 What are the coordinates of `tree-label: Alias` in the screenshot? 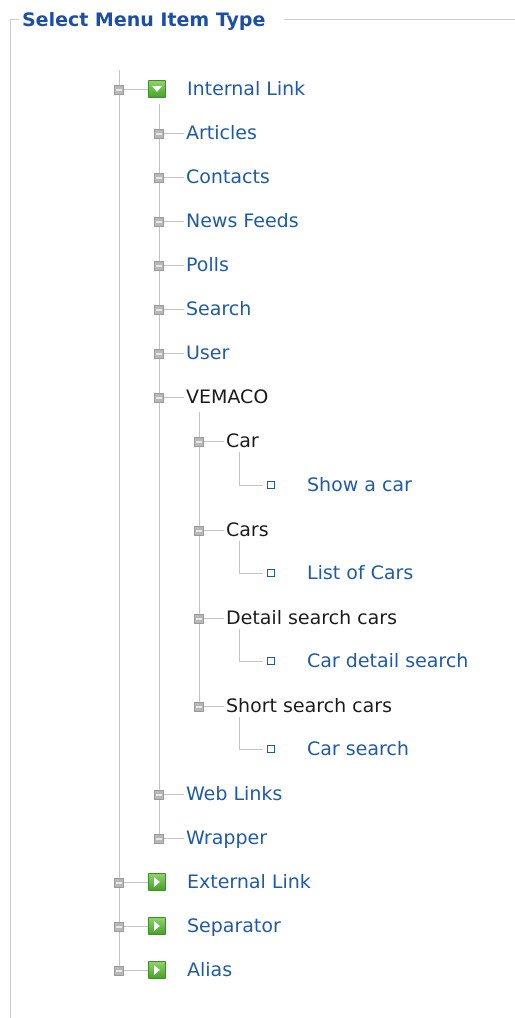 It's located at (209, 970).